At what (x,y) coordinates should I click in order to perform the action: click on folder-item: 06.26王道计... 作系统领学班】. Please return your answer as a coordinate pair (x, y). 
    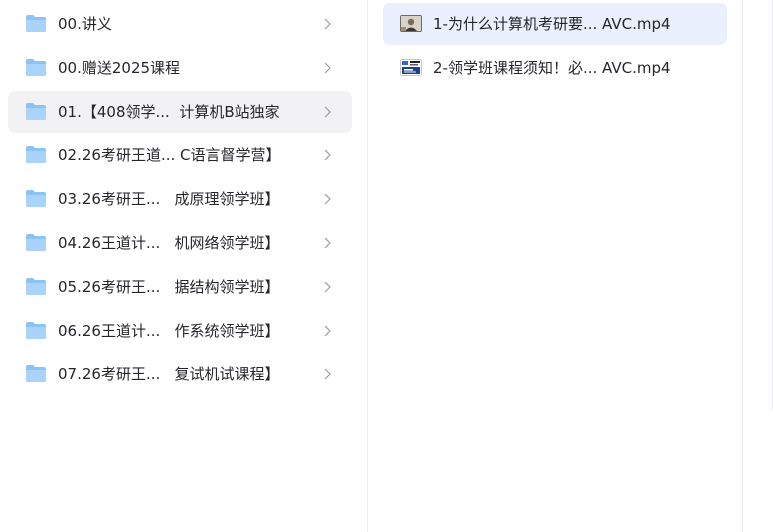
    Looking at the image, I should click on (180, 331).